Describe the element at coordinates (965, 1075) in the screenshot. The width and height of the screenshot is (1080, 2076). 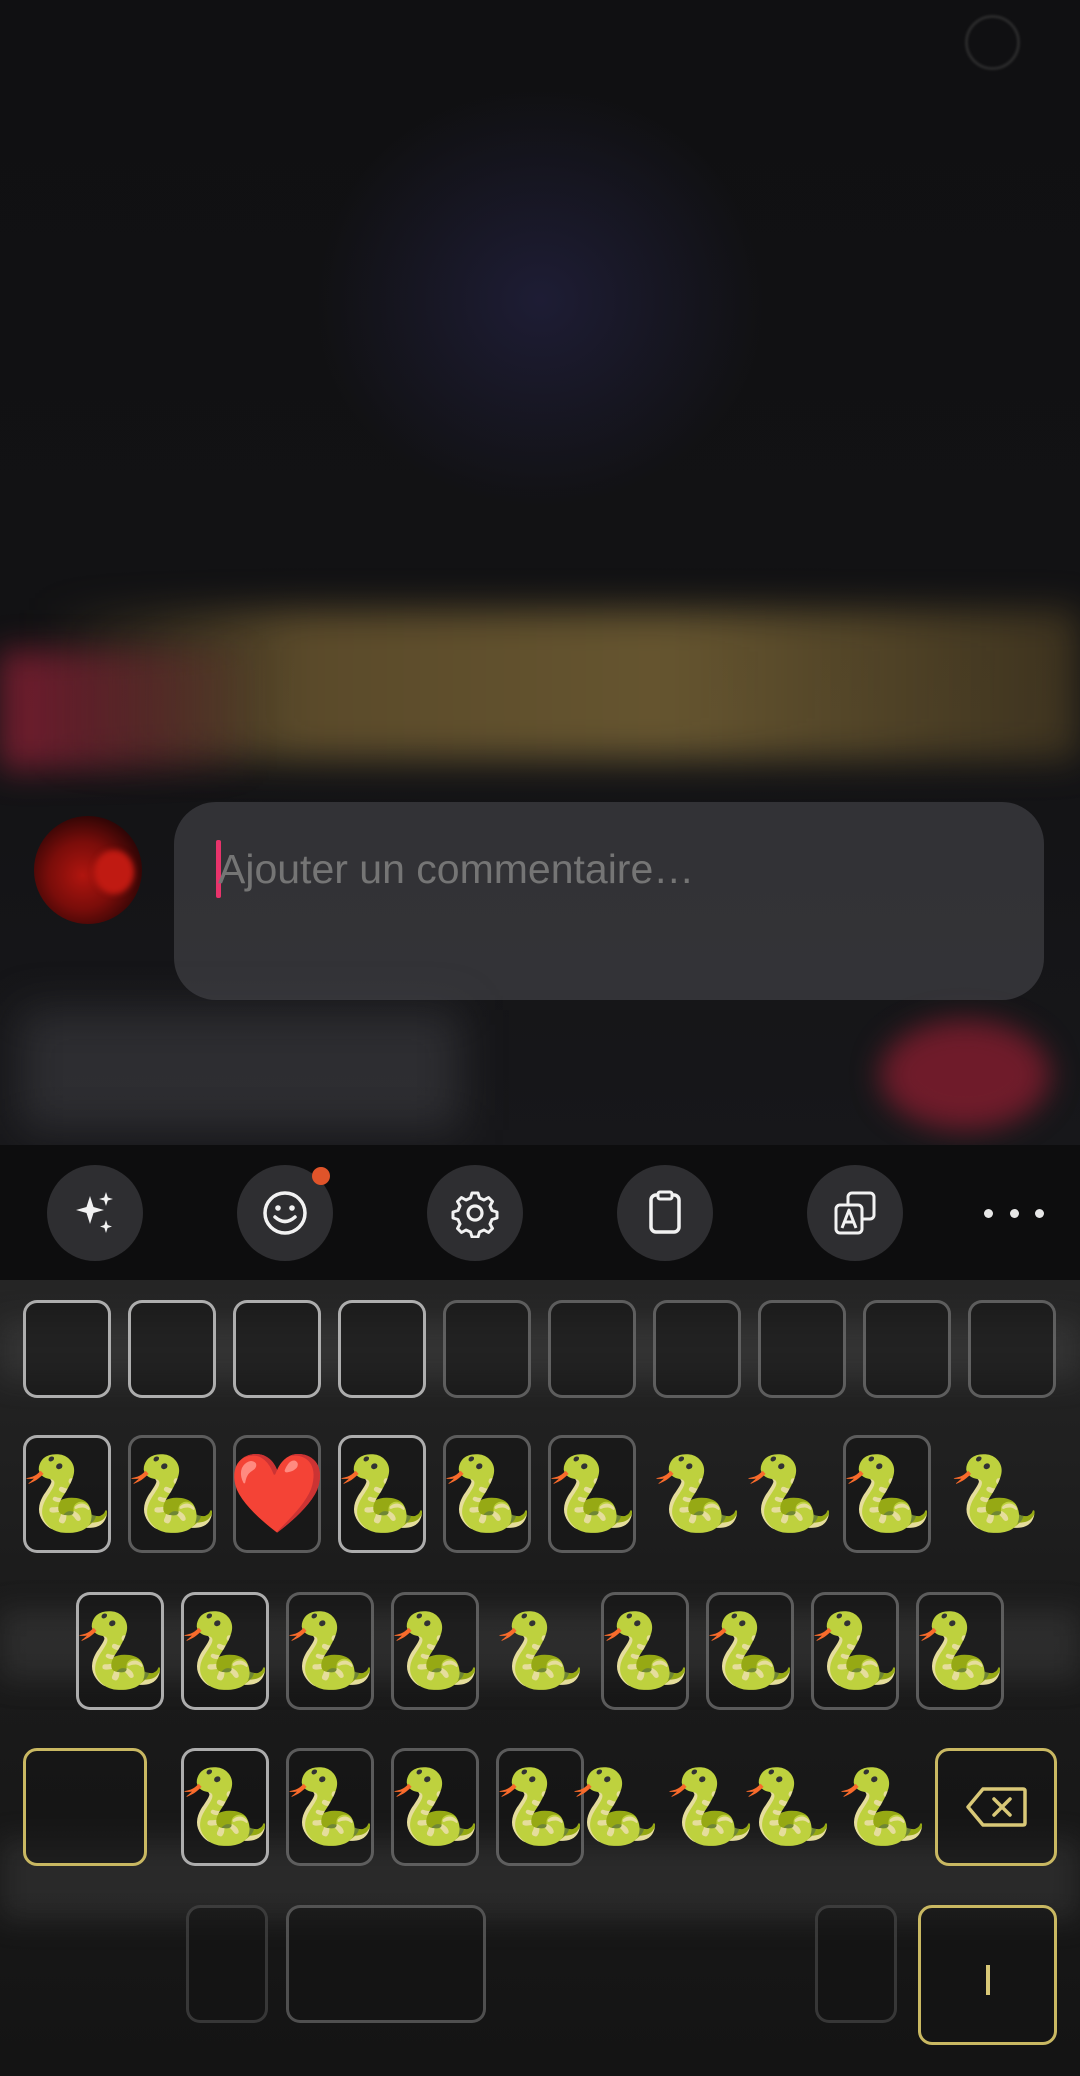
I see `background-red-blob` at that location.